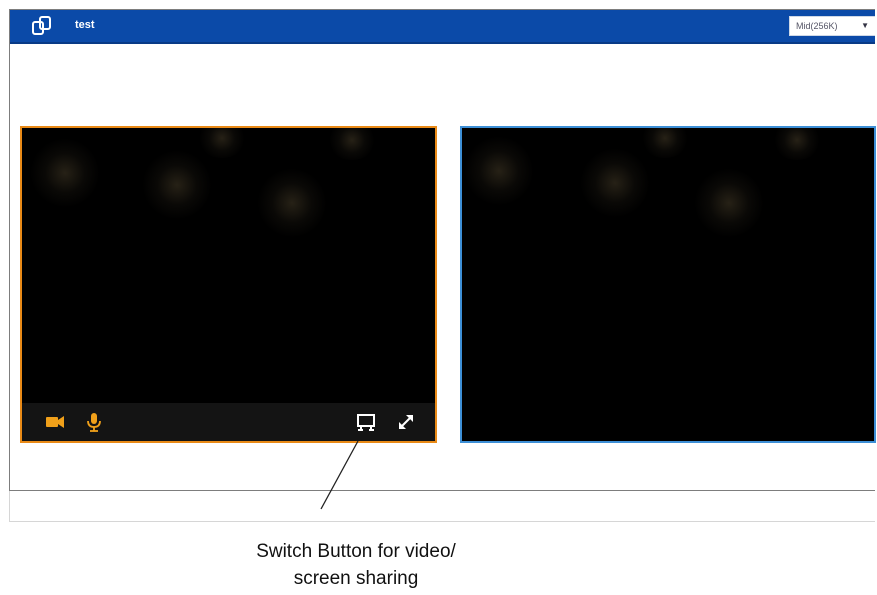 This screenshot has width=877, height=595. Describe the element at coordinates (339, 475) in the screenshot. I see `callout-pointer-line` at that location.